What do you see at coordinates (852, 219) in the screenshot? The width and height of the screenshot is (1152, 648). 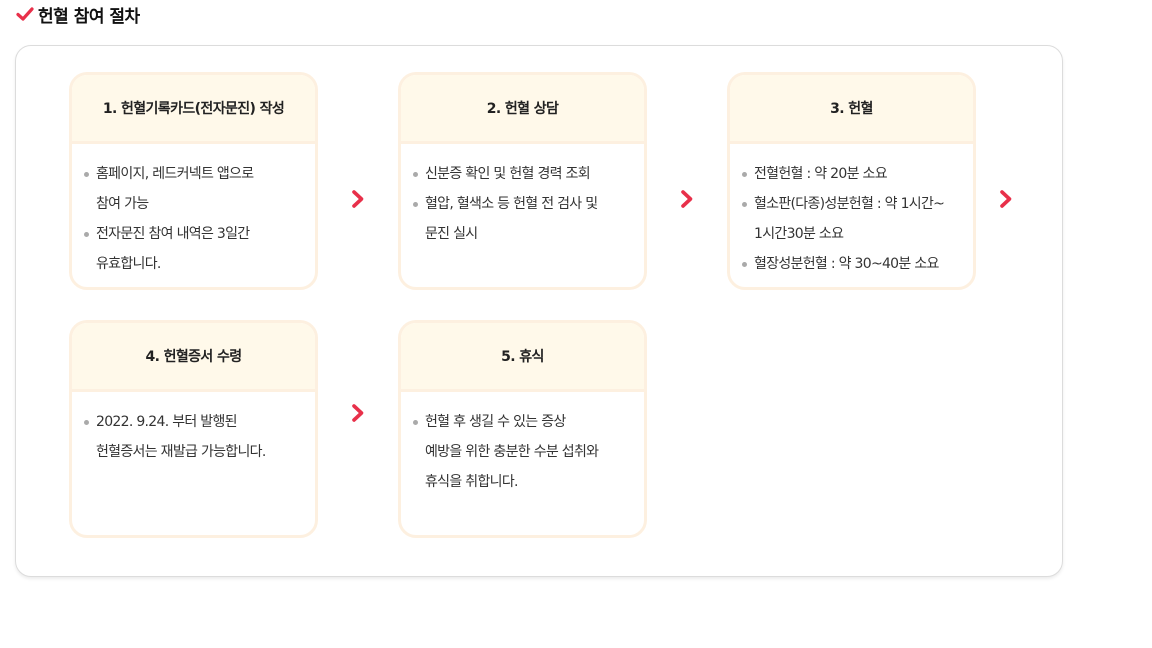 I see `list-item: 혈소판(다종)성분헌혈 : 약 1시간~ 1시간30분 소요` at bounding box center [852, 219].